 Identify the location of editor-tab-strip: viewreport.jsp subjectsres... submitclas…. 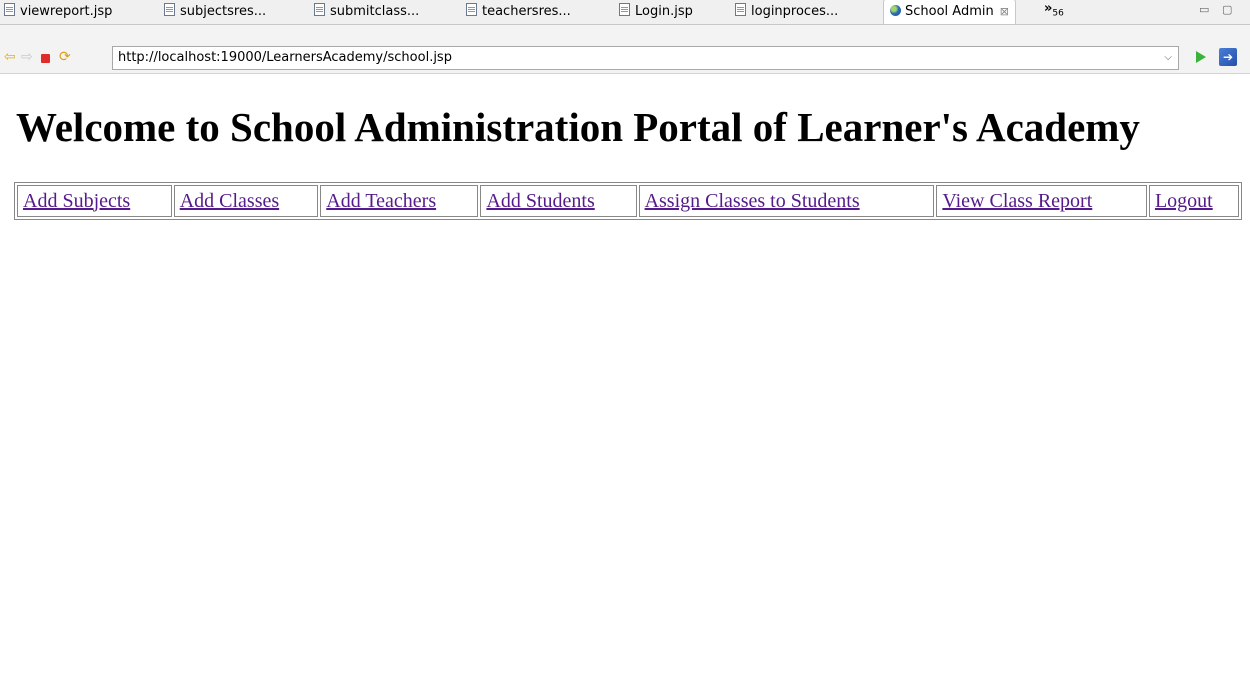
(625, 12).